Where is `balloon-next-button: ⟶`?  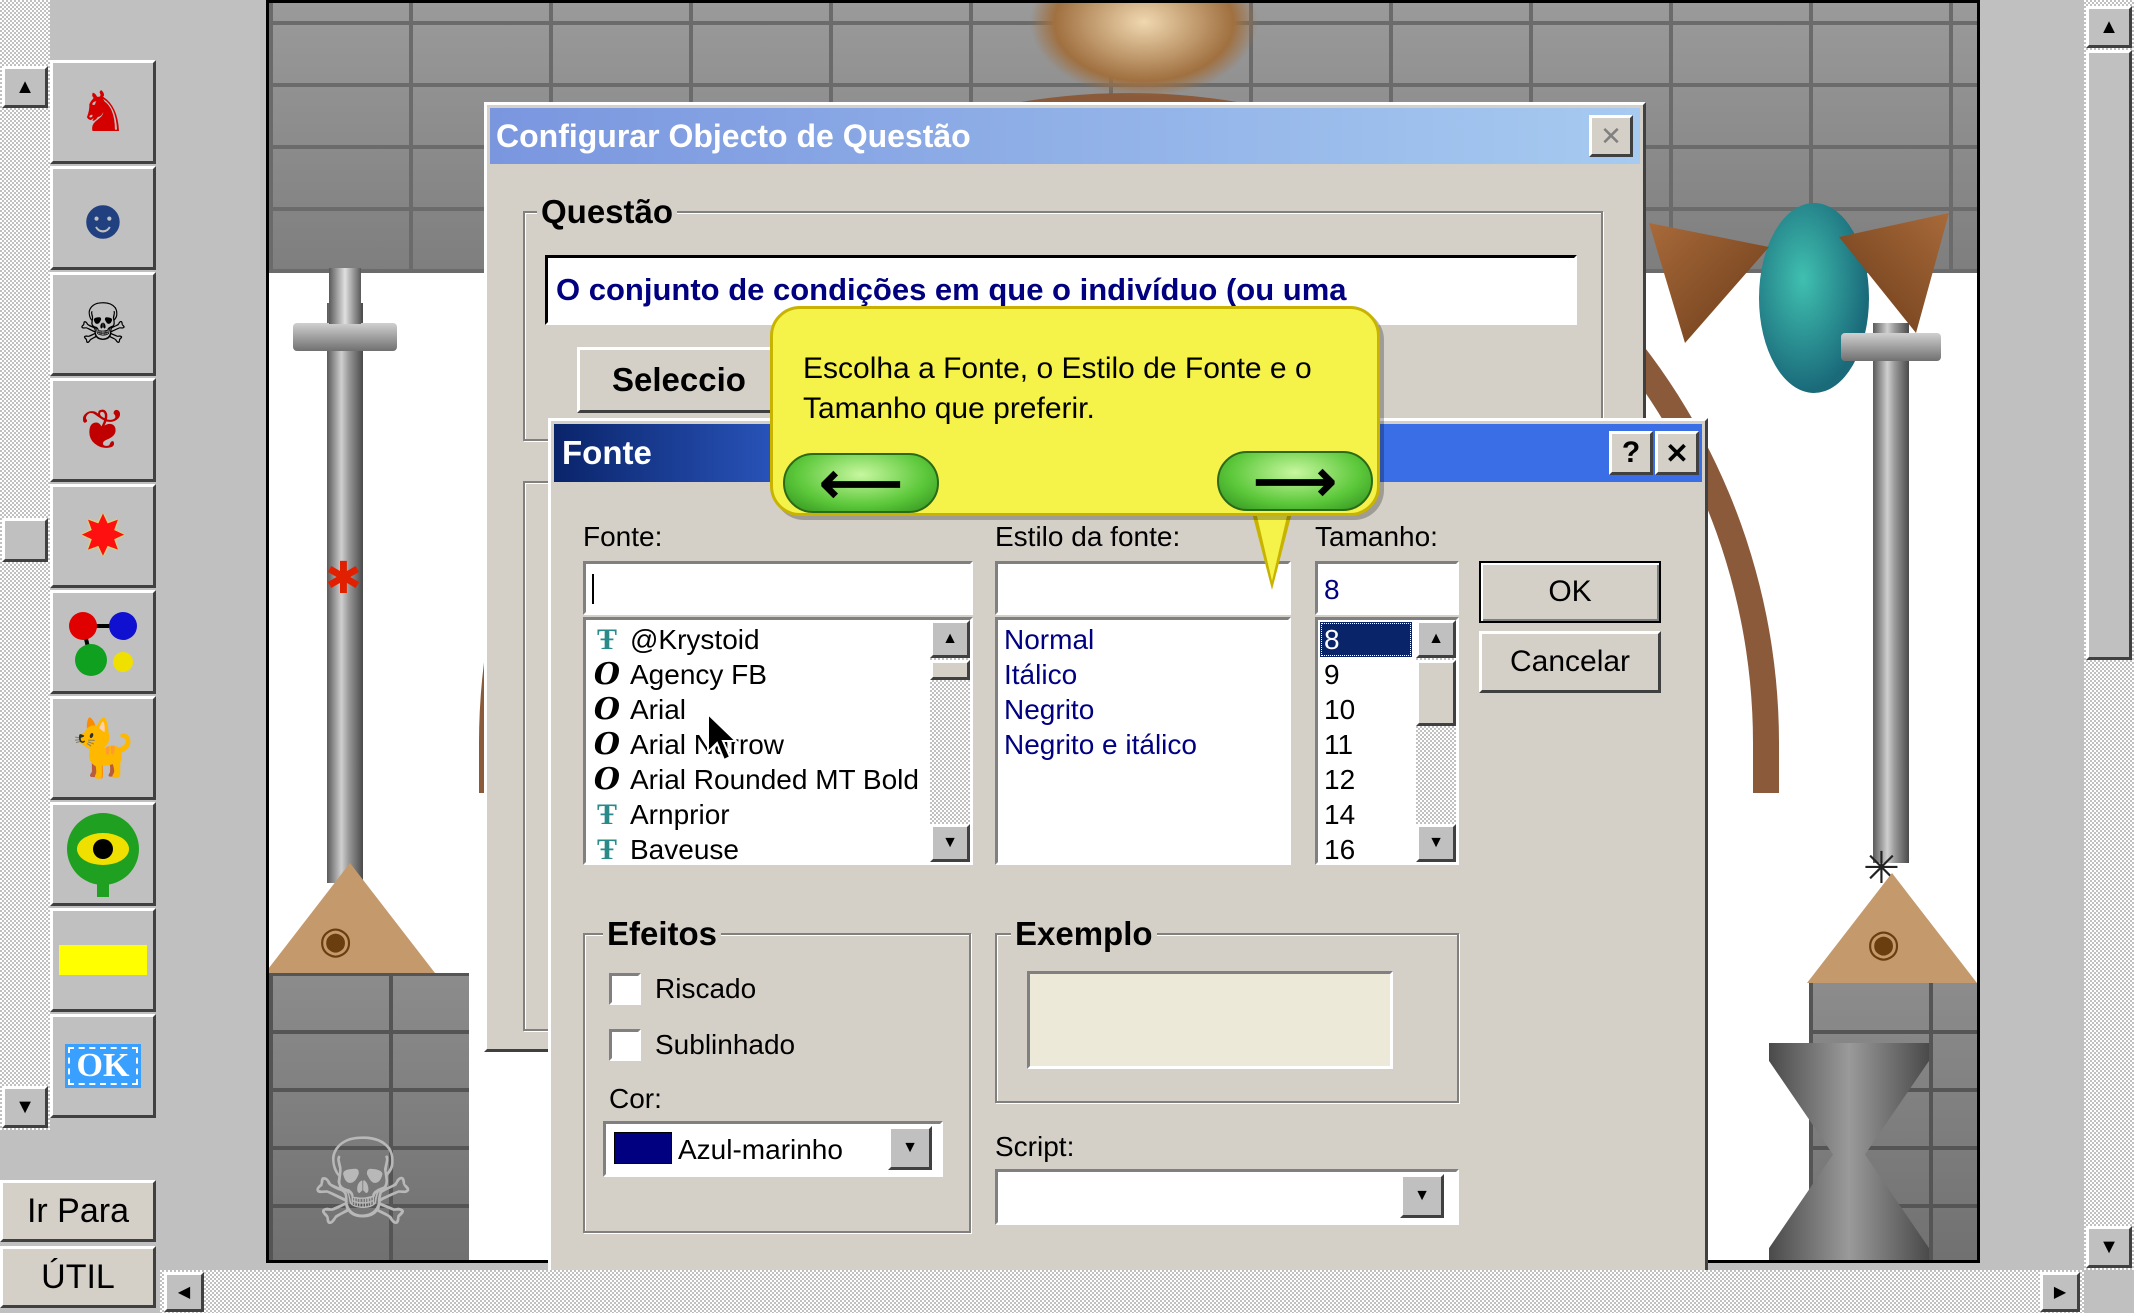
balloon-next-button: ⟶ is located at coordinates (1295, 481).